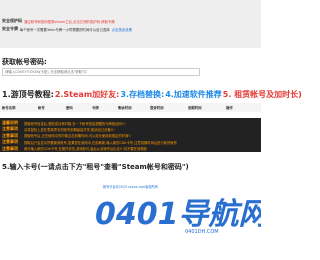 The width and height of the screenshot is (320, 260). What do you see at coordinates (125, 108) in the screenshot?
I see `table-header-cell: 剩余时间` at bounding box center [125, 108].